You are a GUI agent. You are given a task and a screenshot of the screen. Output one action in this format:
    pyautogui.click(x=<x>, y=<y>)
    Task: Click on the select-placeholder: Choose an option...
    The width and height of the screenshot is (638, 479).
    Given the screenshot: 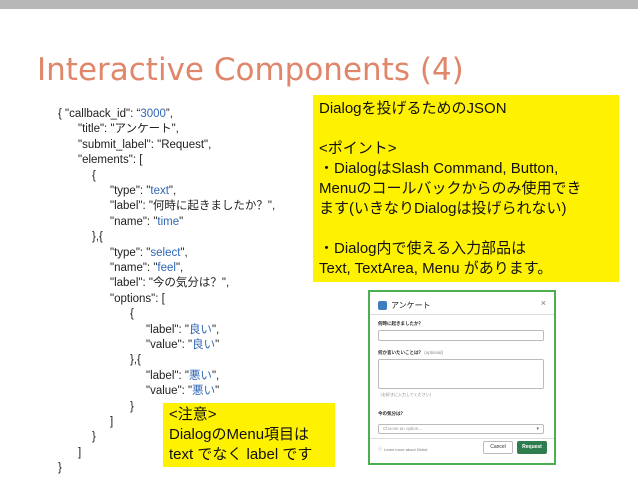 What is the action you would take?
    pyautogui.click(x=403, y=428)
    